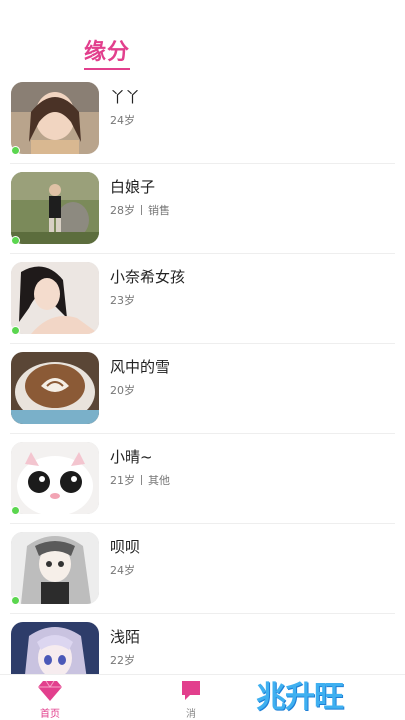  I want to click on user-card: 小晴~ 21岁 其他, so click(202, 479).